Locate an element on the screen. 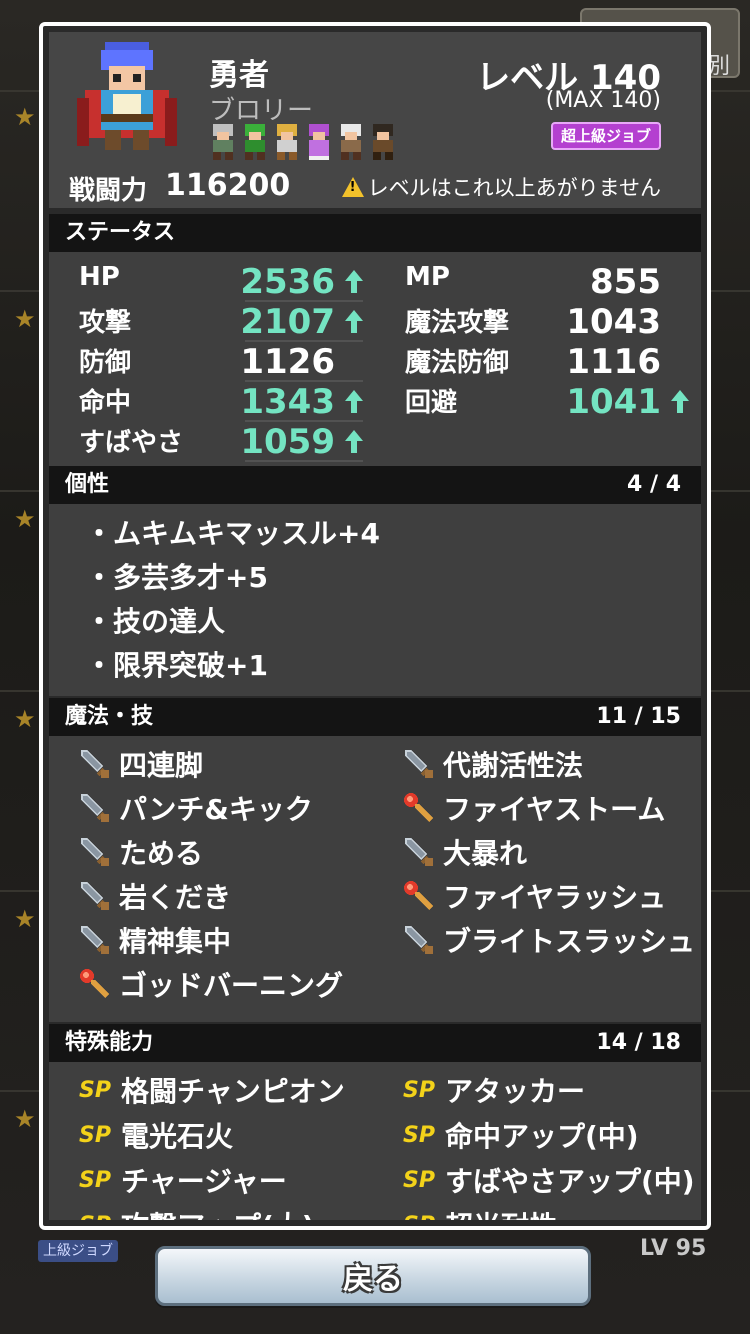  traits-panel: ・ムキムキマッスル+4 ・多芸多才+5 ・技の達人 ・限界突破+1 is located at coordinates (375, 600).